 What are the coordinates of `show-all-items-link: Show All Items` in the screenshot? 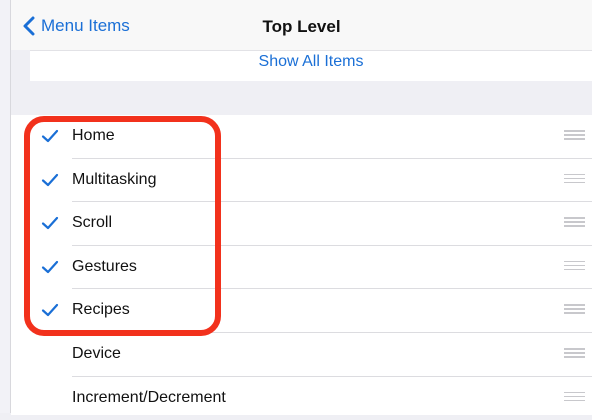 It's located at (311, 62).